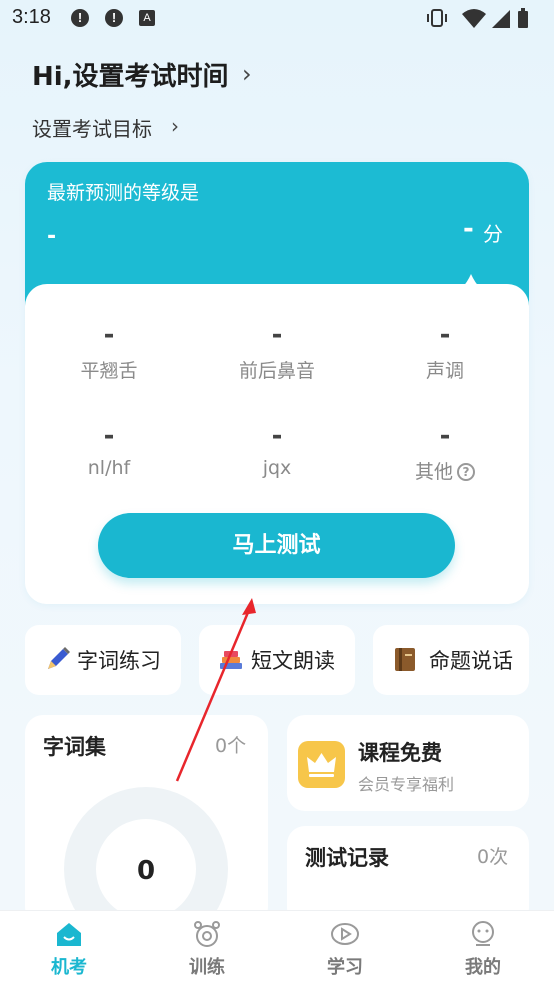  What do you see at coordinates (474, 18) in the screenshot?
I see `wifi-icon` at bounding box center [474, 18].